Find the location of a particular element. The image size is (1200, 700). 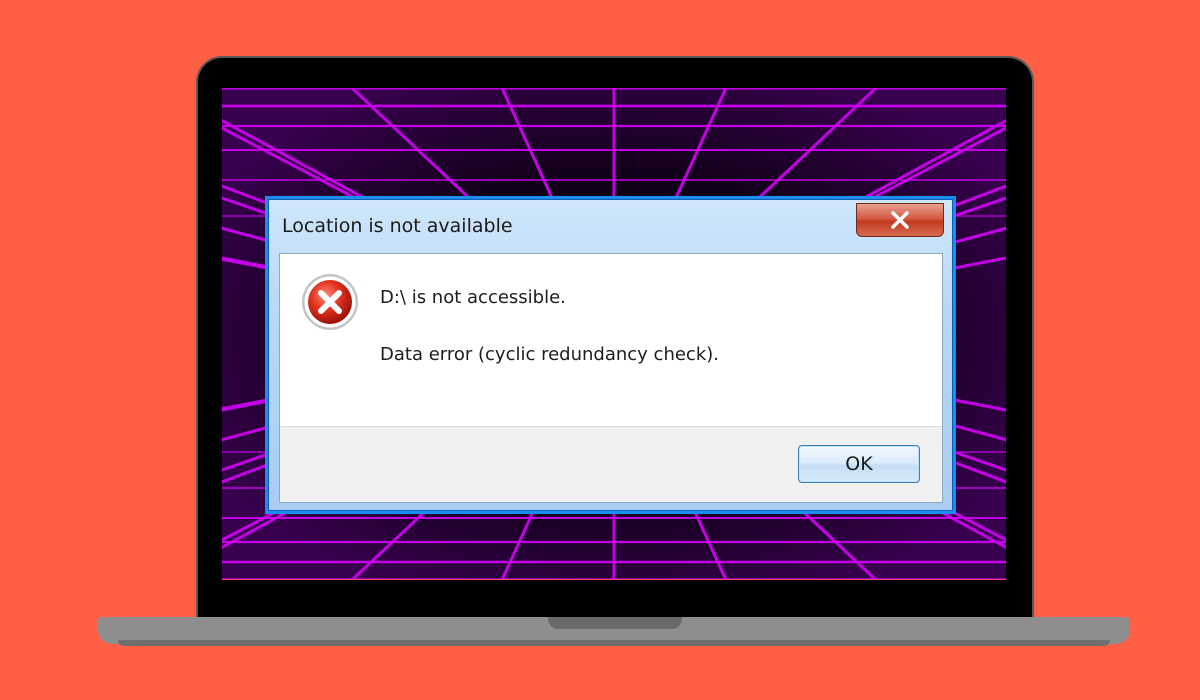

close-icon is located at coordinates (900, 220).